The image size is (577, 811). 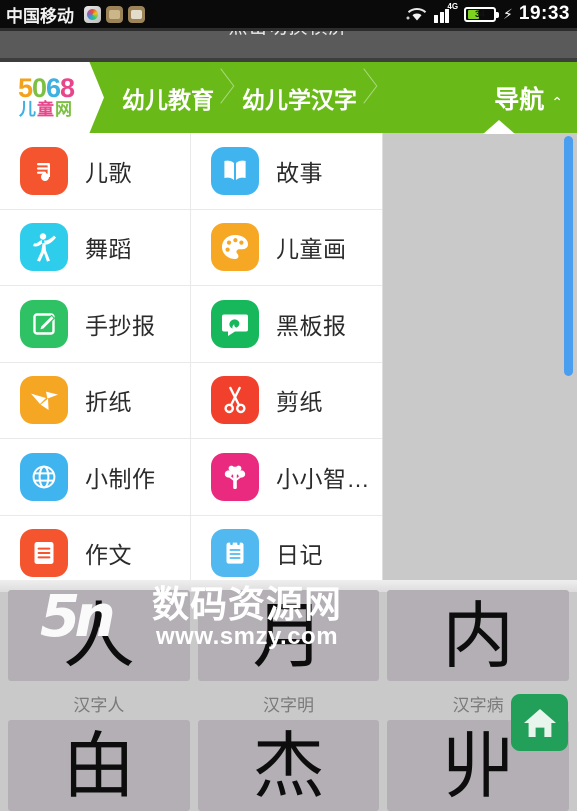 I want to click on network-type-label: 4G, so click(x=453, y=6).